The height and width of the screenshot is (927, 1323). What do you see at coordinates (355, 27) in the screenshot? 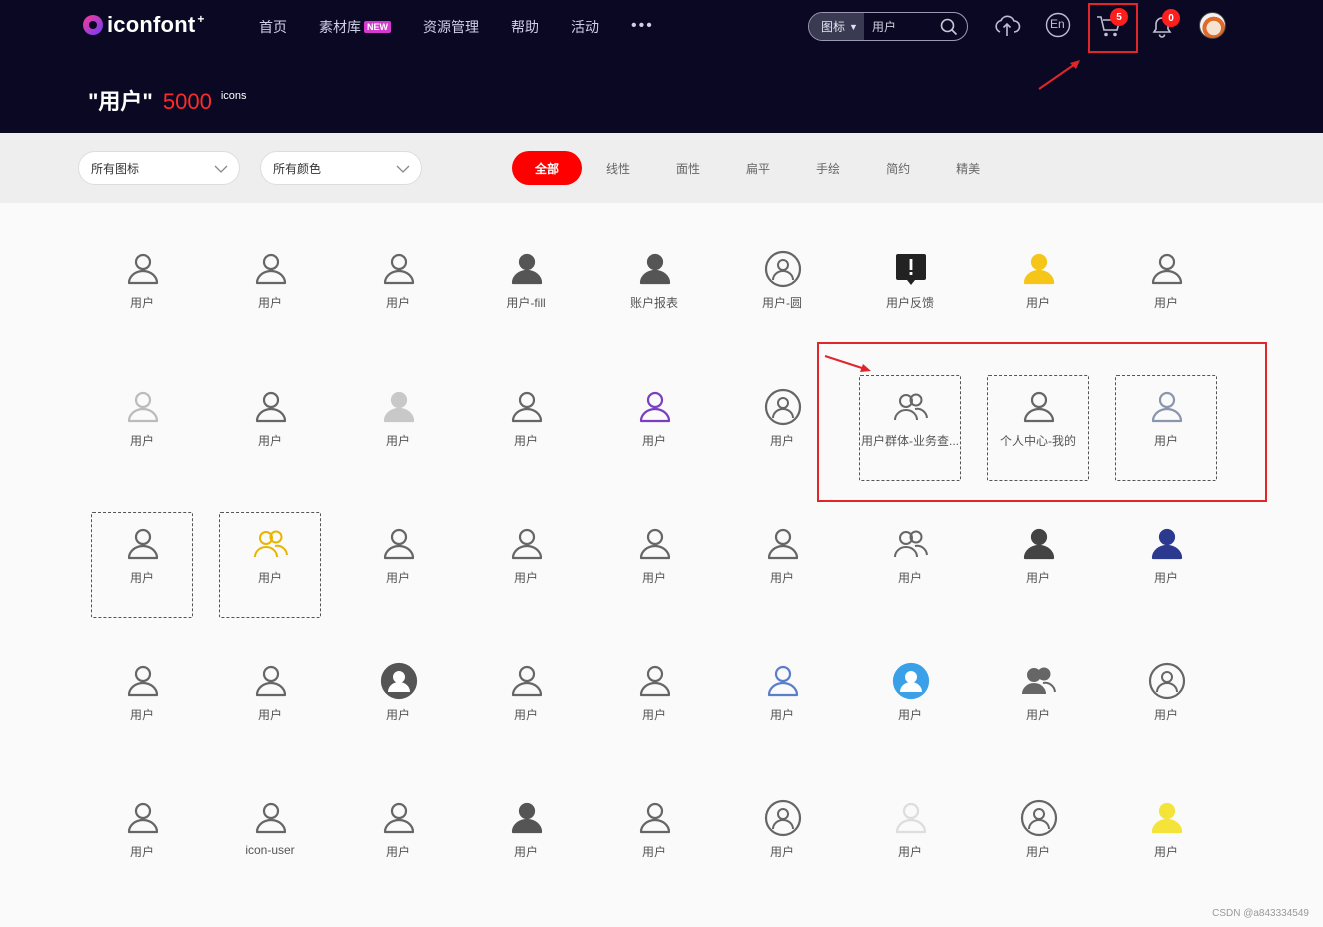
I see `nav-materials: 素材库 NEW` at bounding box center [355, 27].